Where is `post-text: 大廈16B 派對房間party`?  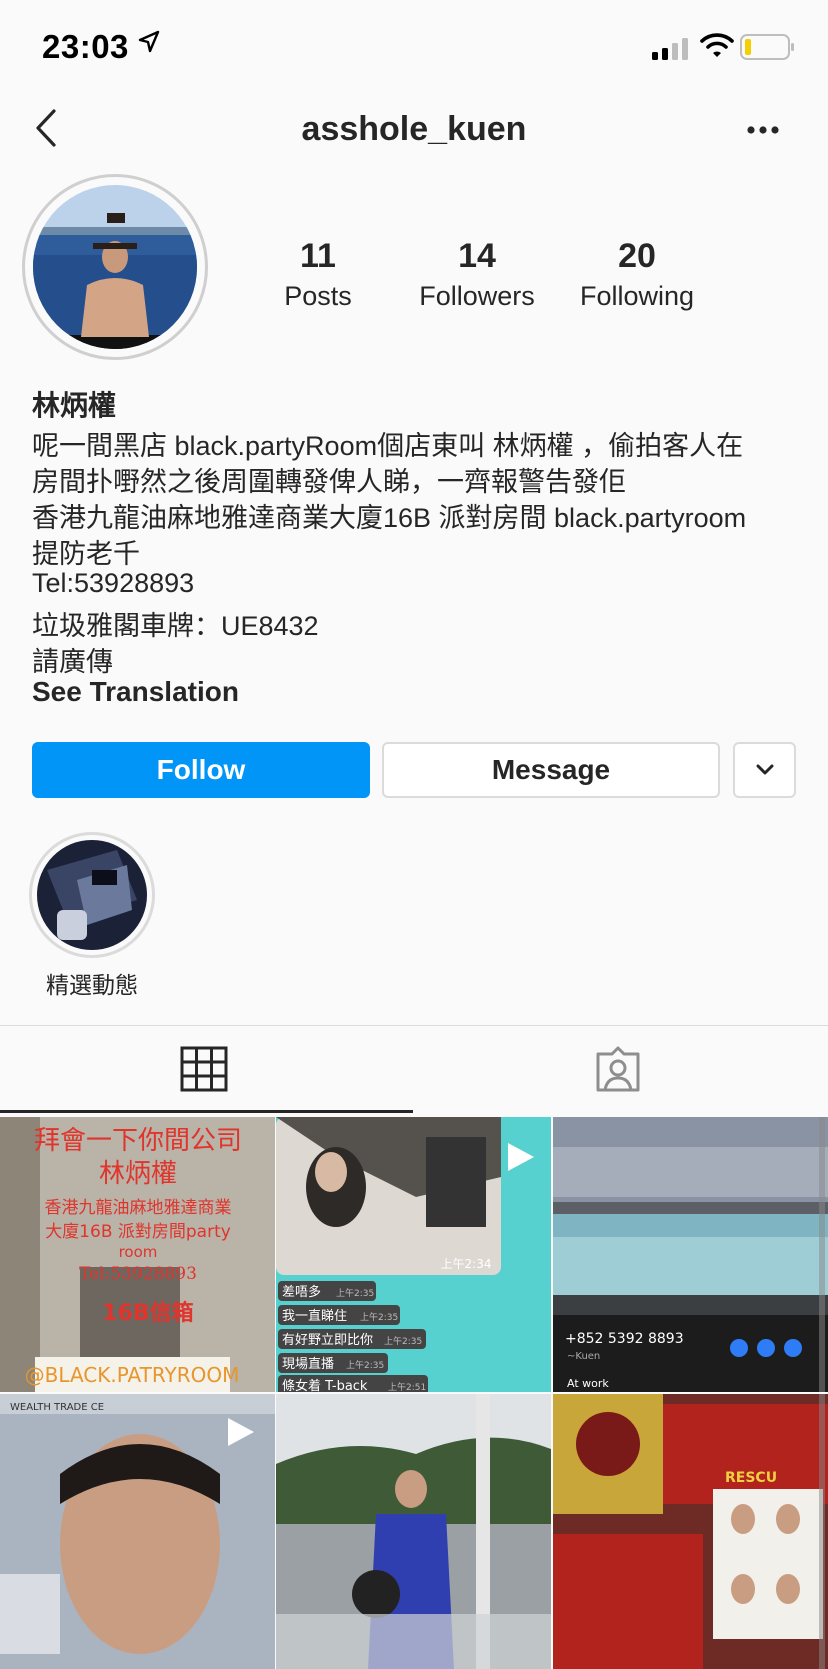
post-text: 大廈16B 派對房間party is located at coordinates (138, 1232).